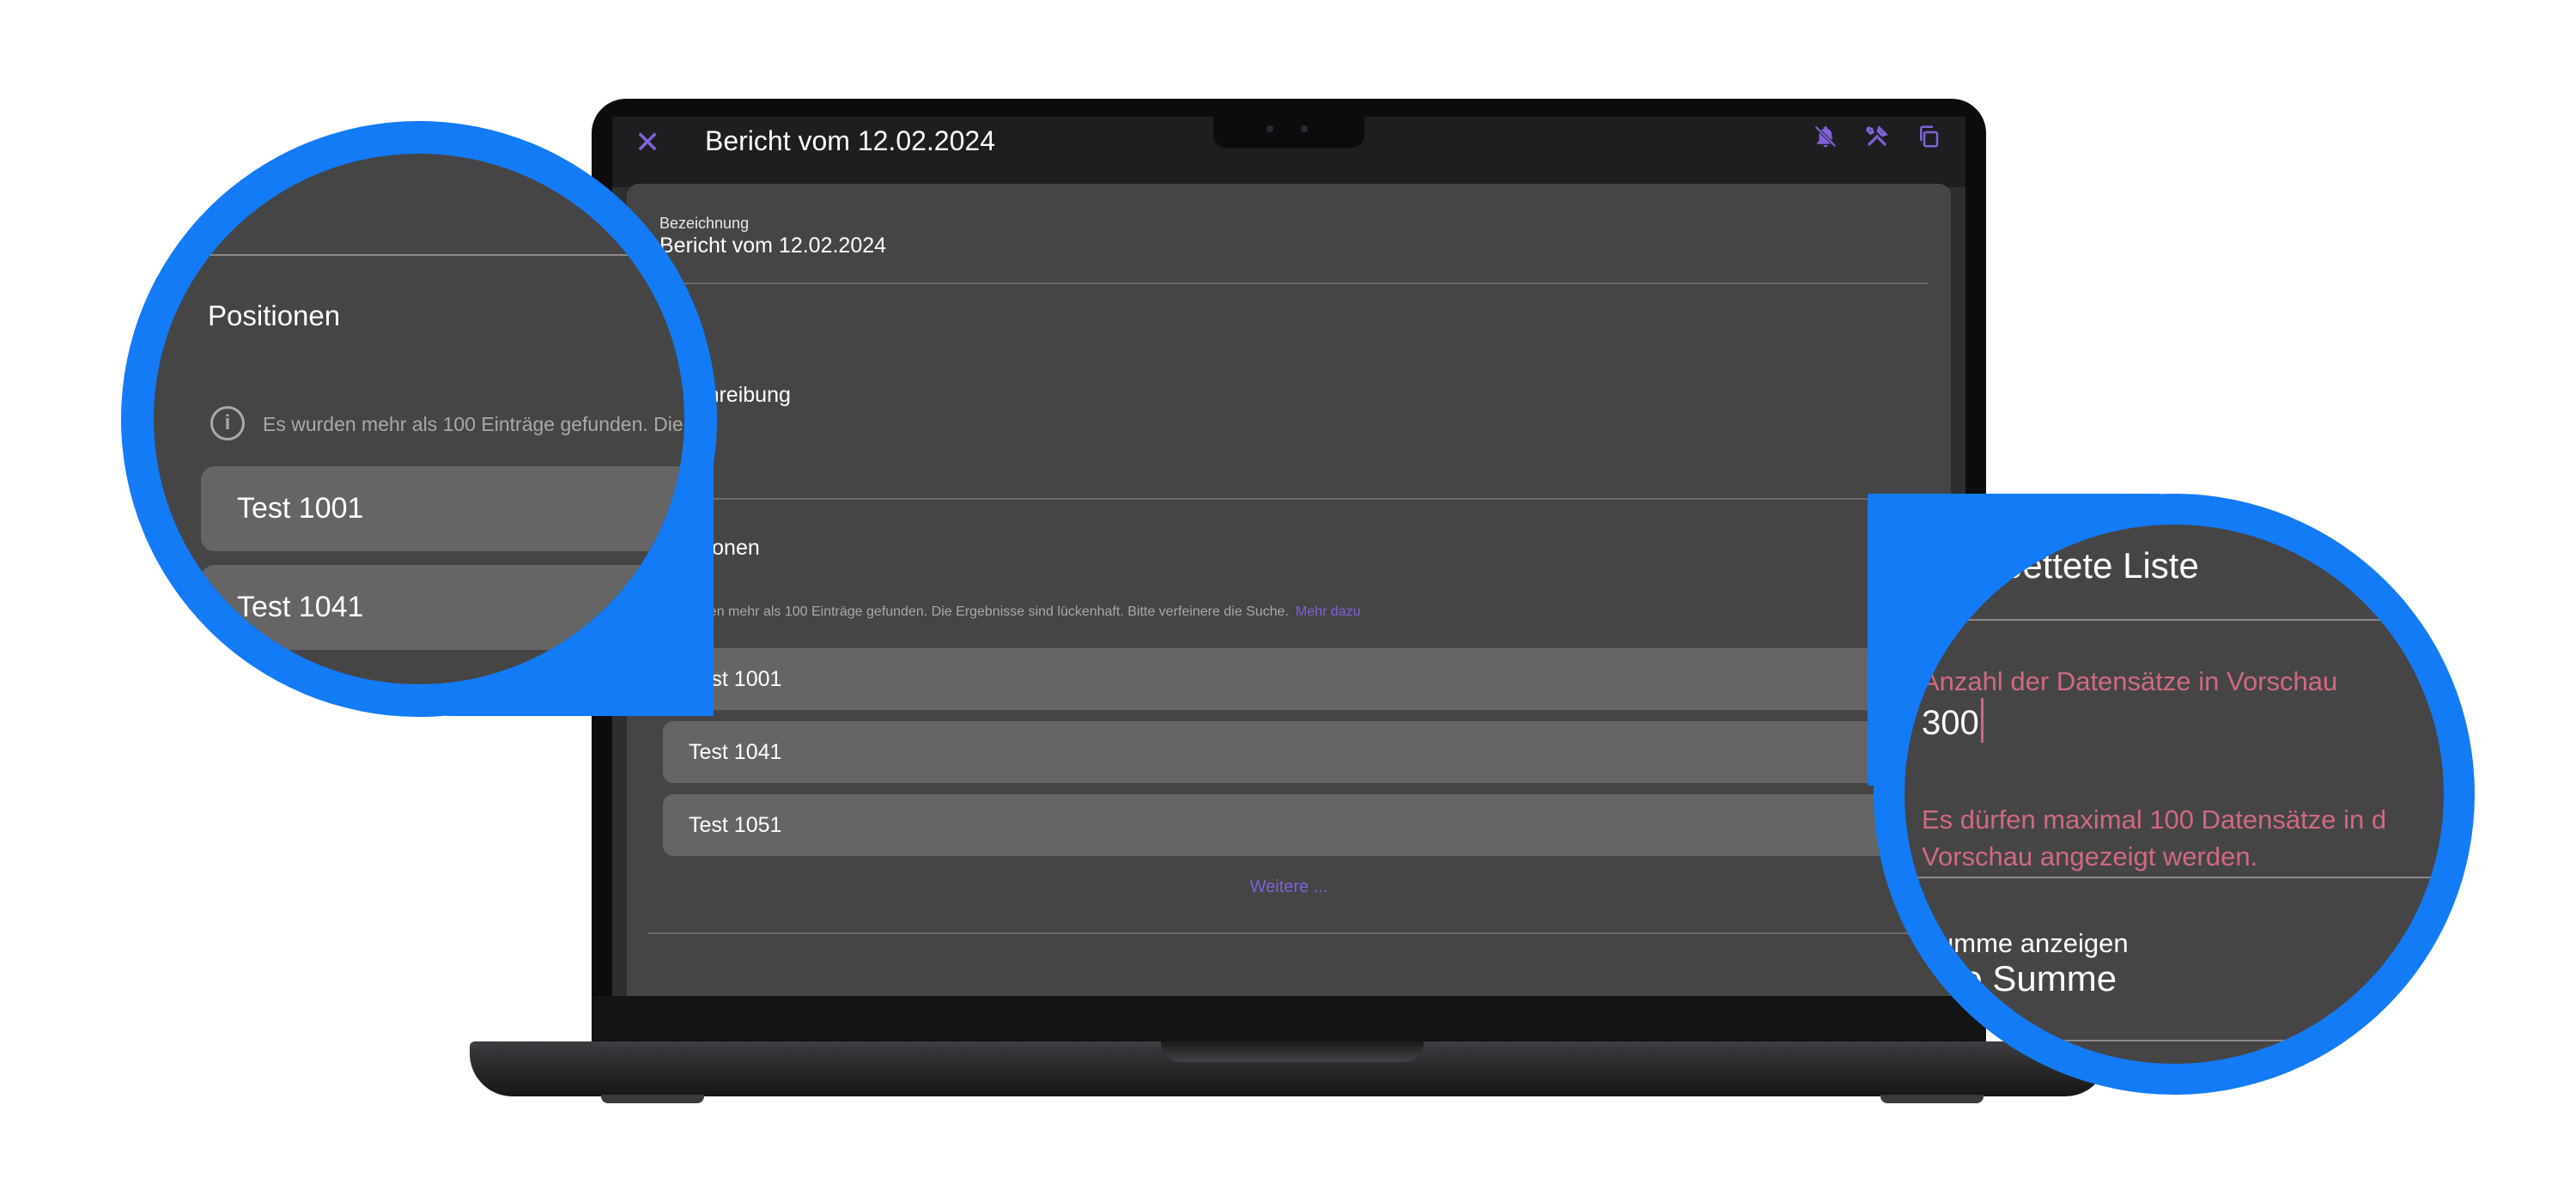 This screenshot has width=2576, height=1202. Describe the element at coordinates (1877, 139) in the screenshot. I see `tools-icon` at that location.